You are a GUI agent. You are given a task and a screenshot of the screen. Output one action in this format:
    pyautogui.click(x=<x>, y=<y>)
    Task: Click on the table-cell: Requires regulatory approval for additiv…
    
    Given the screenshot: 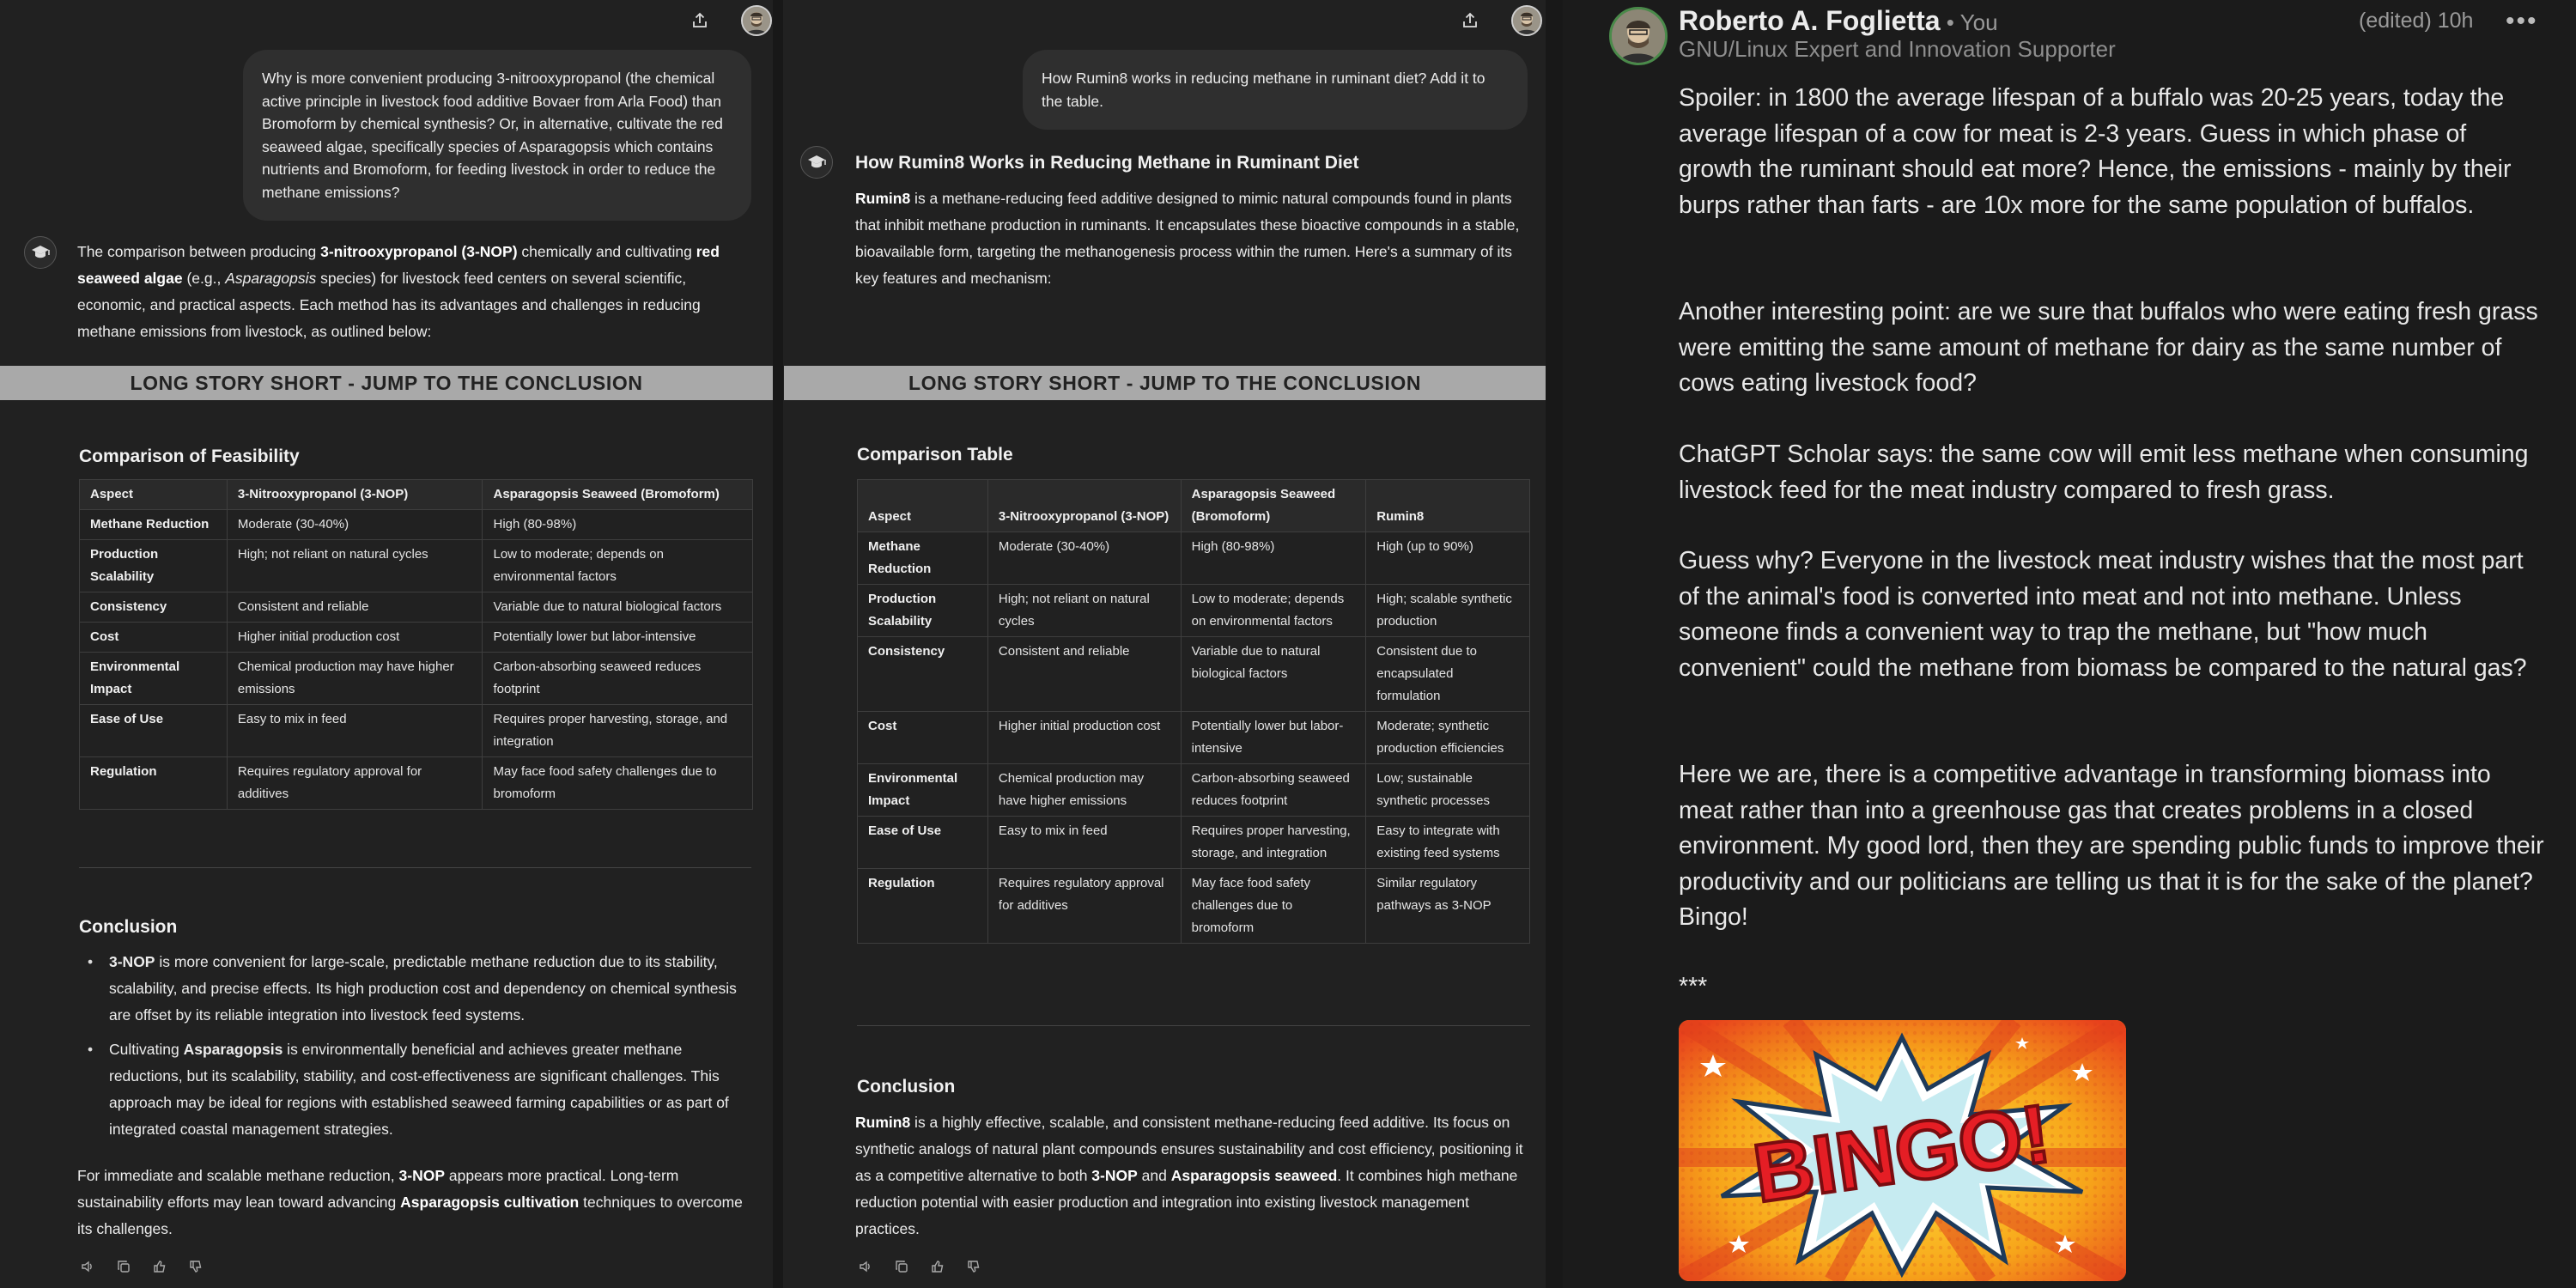 What is the action you would take?
    pyautogui.click(x=1085, y=906)
    